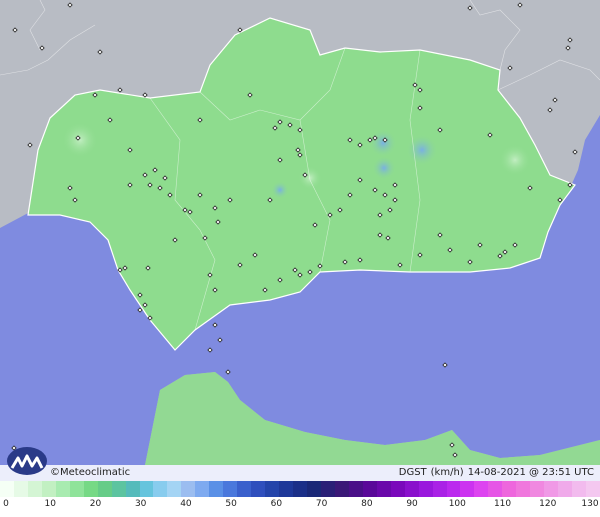  Describe the element at coordinates (276, 504) in the screenshot. I see `scale-tick-label: 60` at that location.